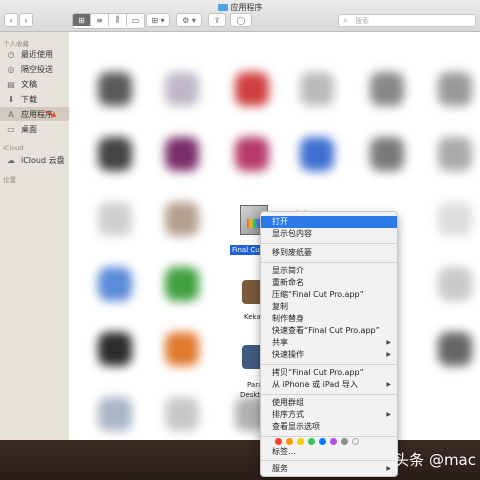  What do you see at coordinates (280, 342) in the screenshot?
I see `menu-item-label: 共享` at bounding box center [280, 342].